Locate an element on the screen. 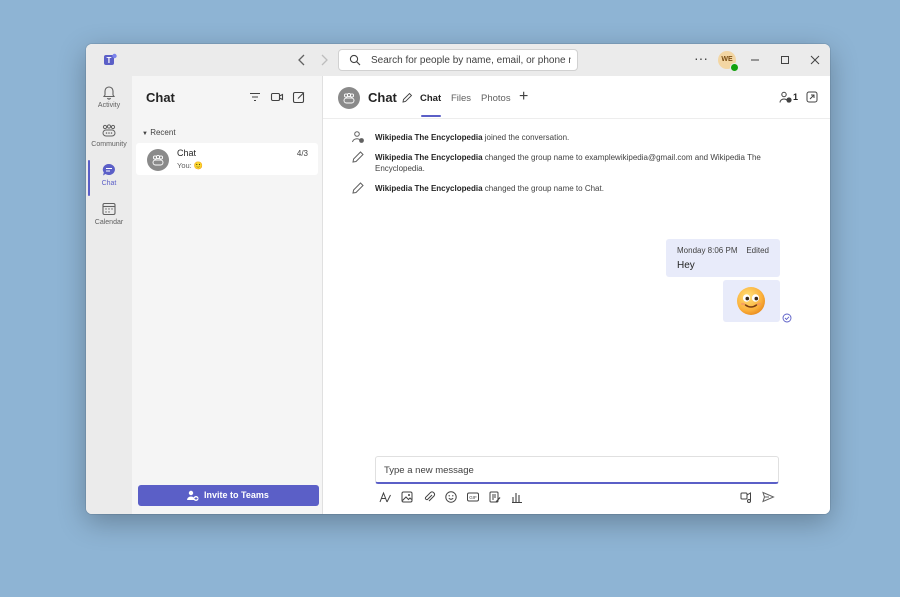  invite-label: Invite to Teams is located at coordinates (236, 495).